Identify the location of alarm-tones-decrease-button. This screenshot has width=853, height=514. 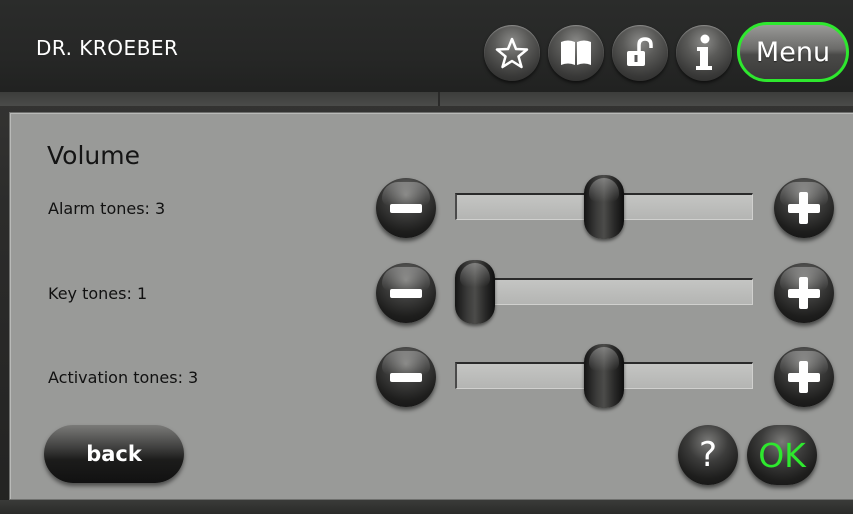
(406, 208).